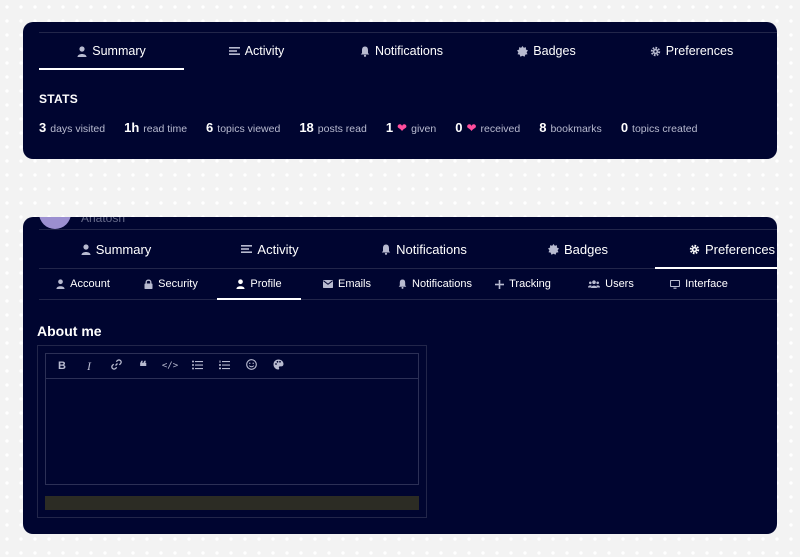 The image size is (800, 557). I want to click on quote-icon: ❝, so click(143, 365).